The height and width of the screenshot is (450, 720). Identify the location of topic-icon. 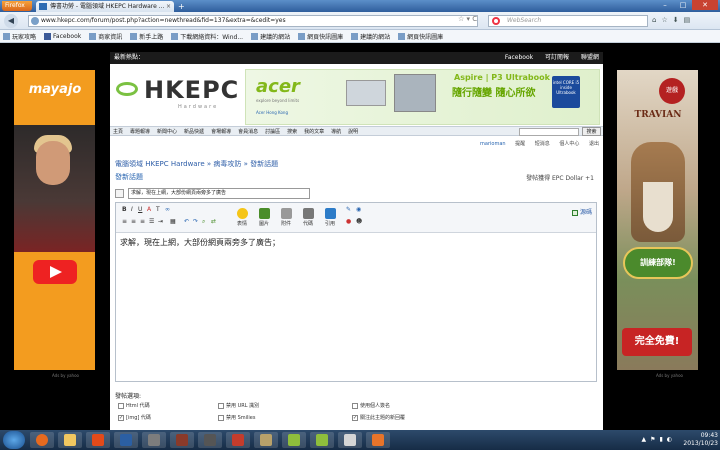
(119, 193).